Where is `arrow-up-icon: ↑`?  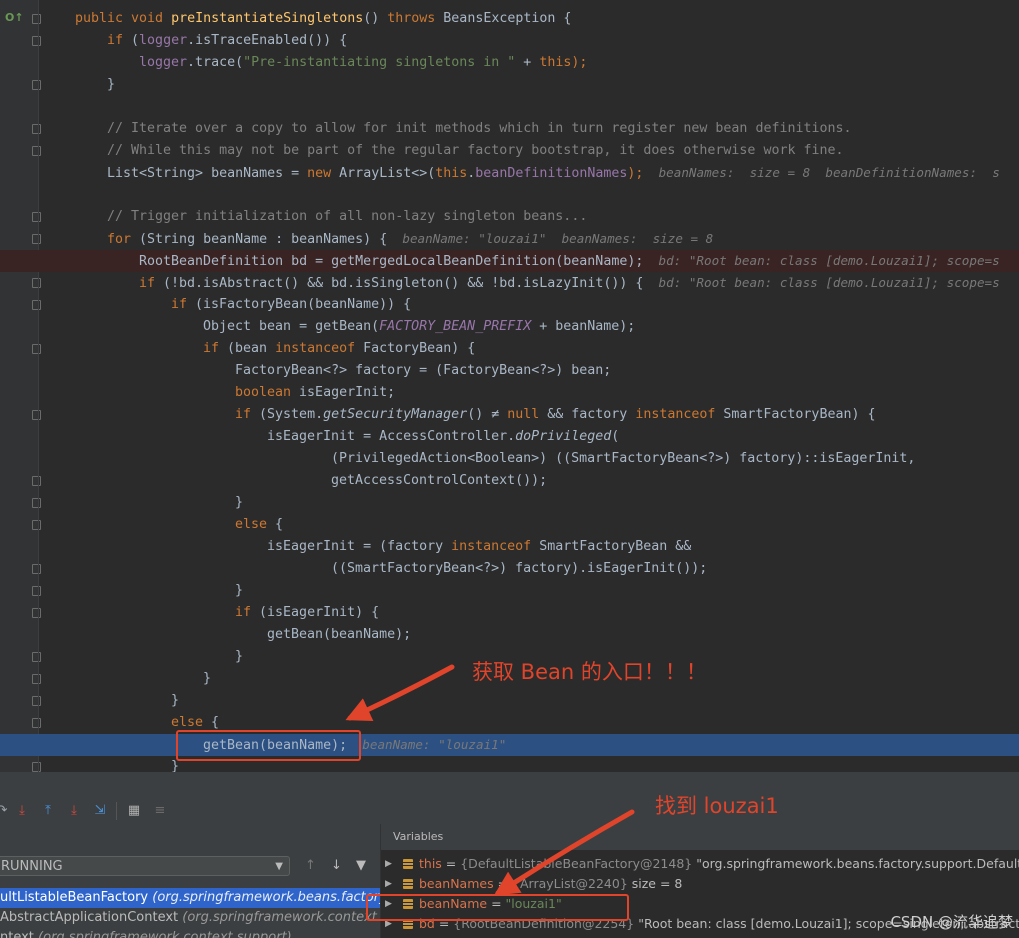
arrow-up-icon: ↑ is located at coordinates (310, 865).